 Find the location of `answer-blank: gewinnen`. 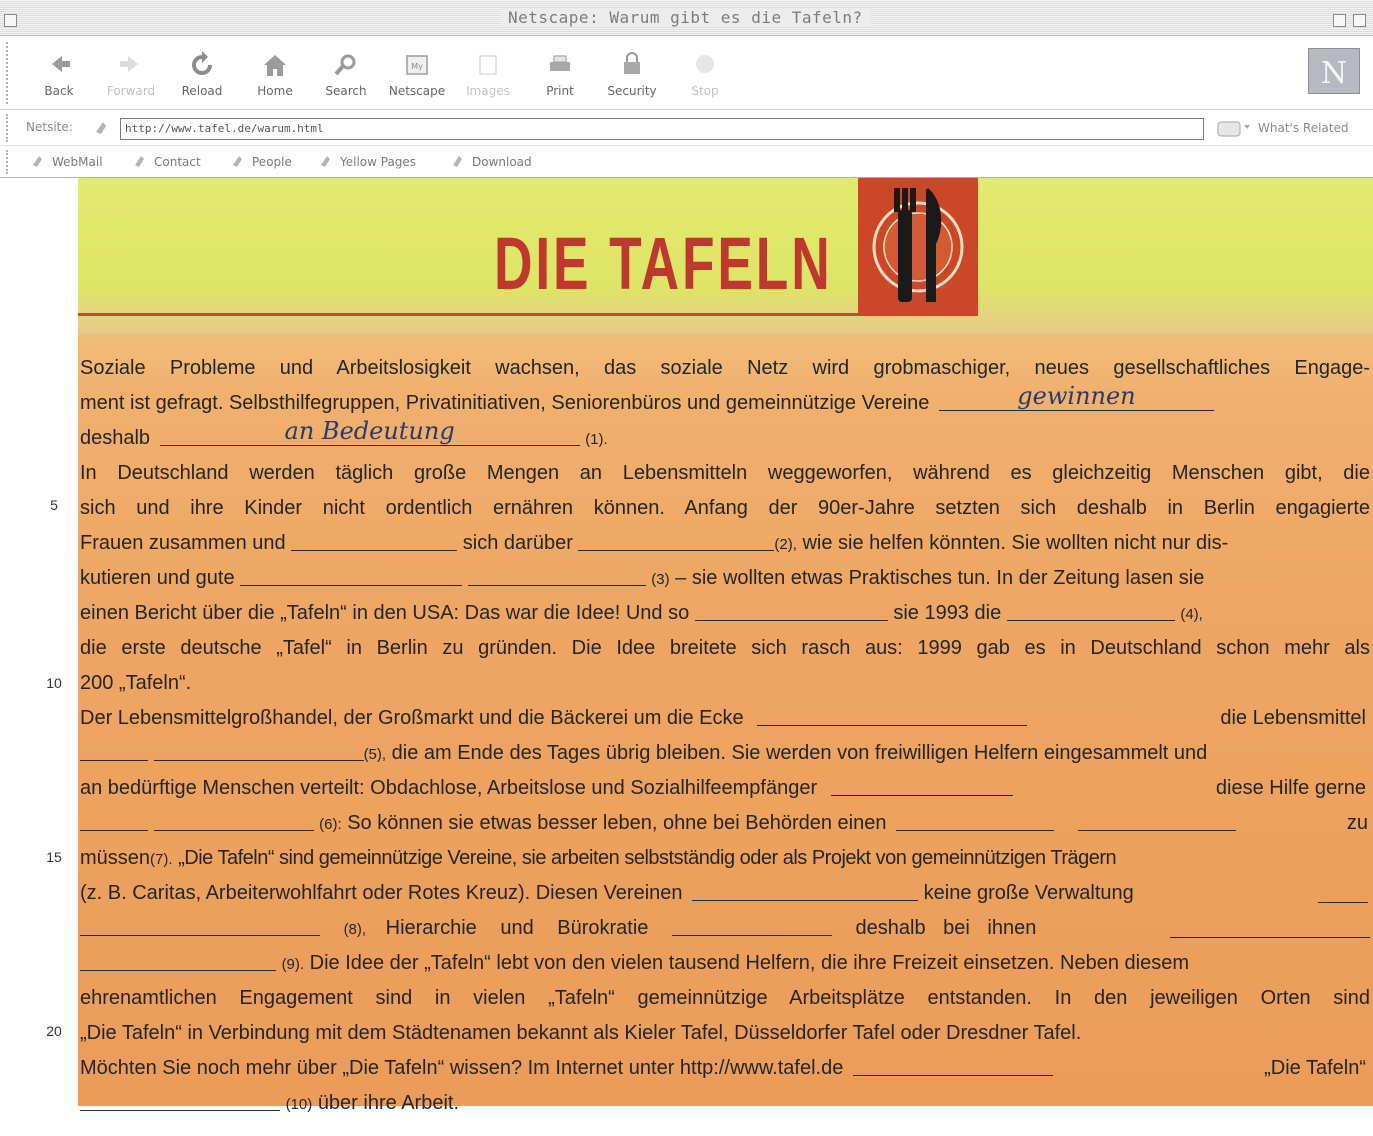

answer-blank: gewinnen is located at coordinates (1076, 397).